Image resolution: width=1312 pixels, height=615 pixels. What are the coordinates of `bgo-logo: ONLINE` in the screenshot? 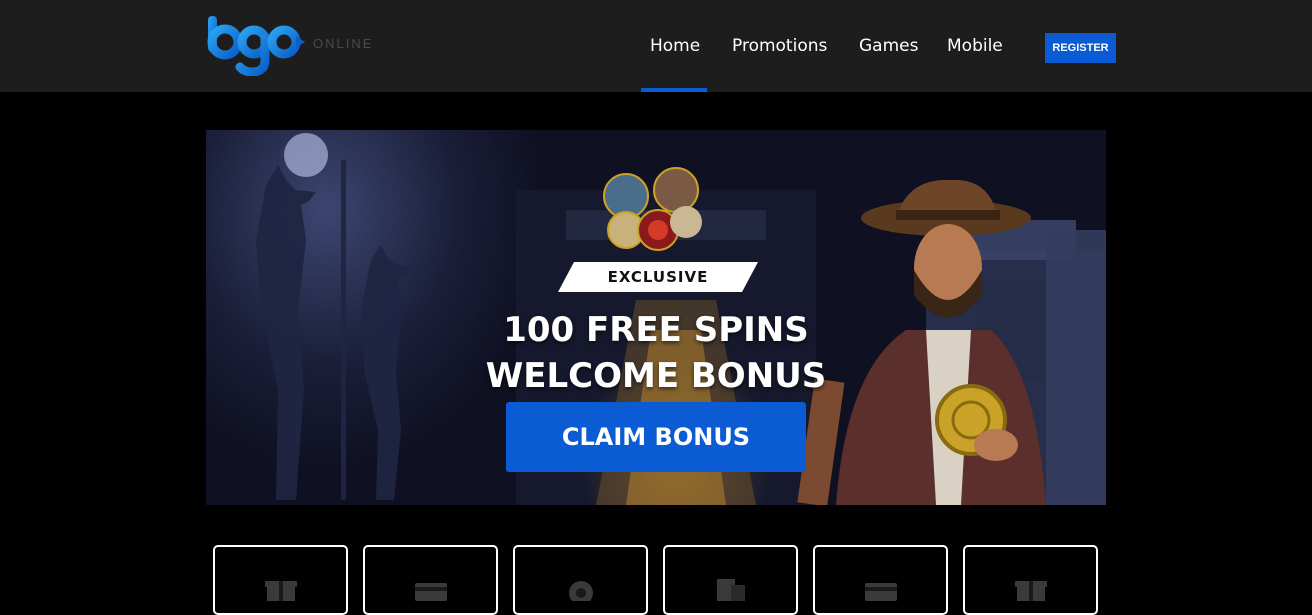 It's located at (296, 45).